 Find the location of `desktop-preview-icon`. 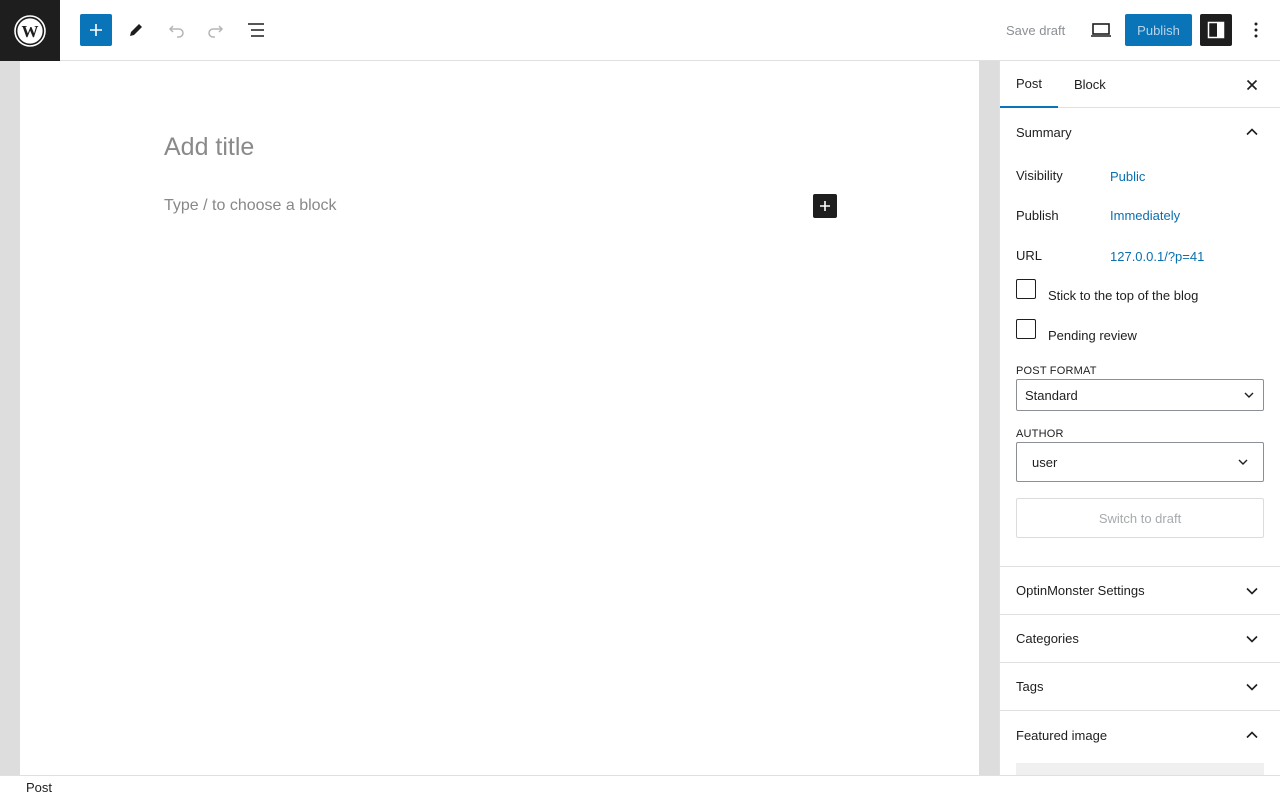

desktop-preview-icon is located at coordinates (1101, 30).